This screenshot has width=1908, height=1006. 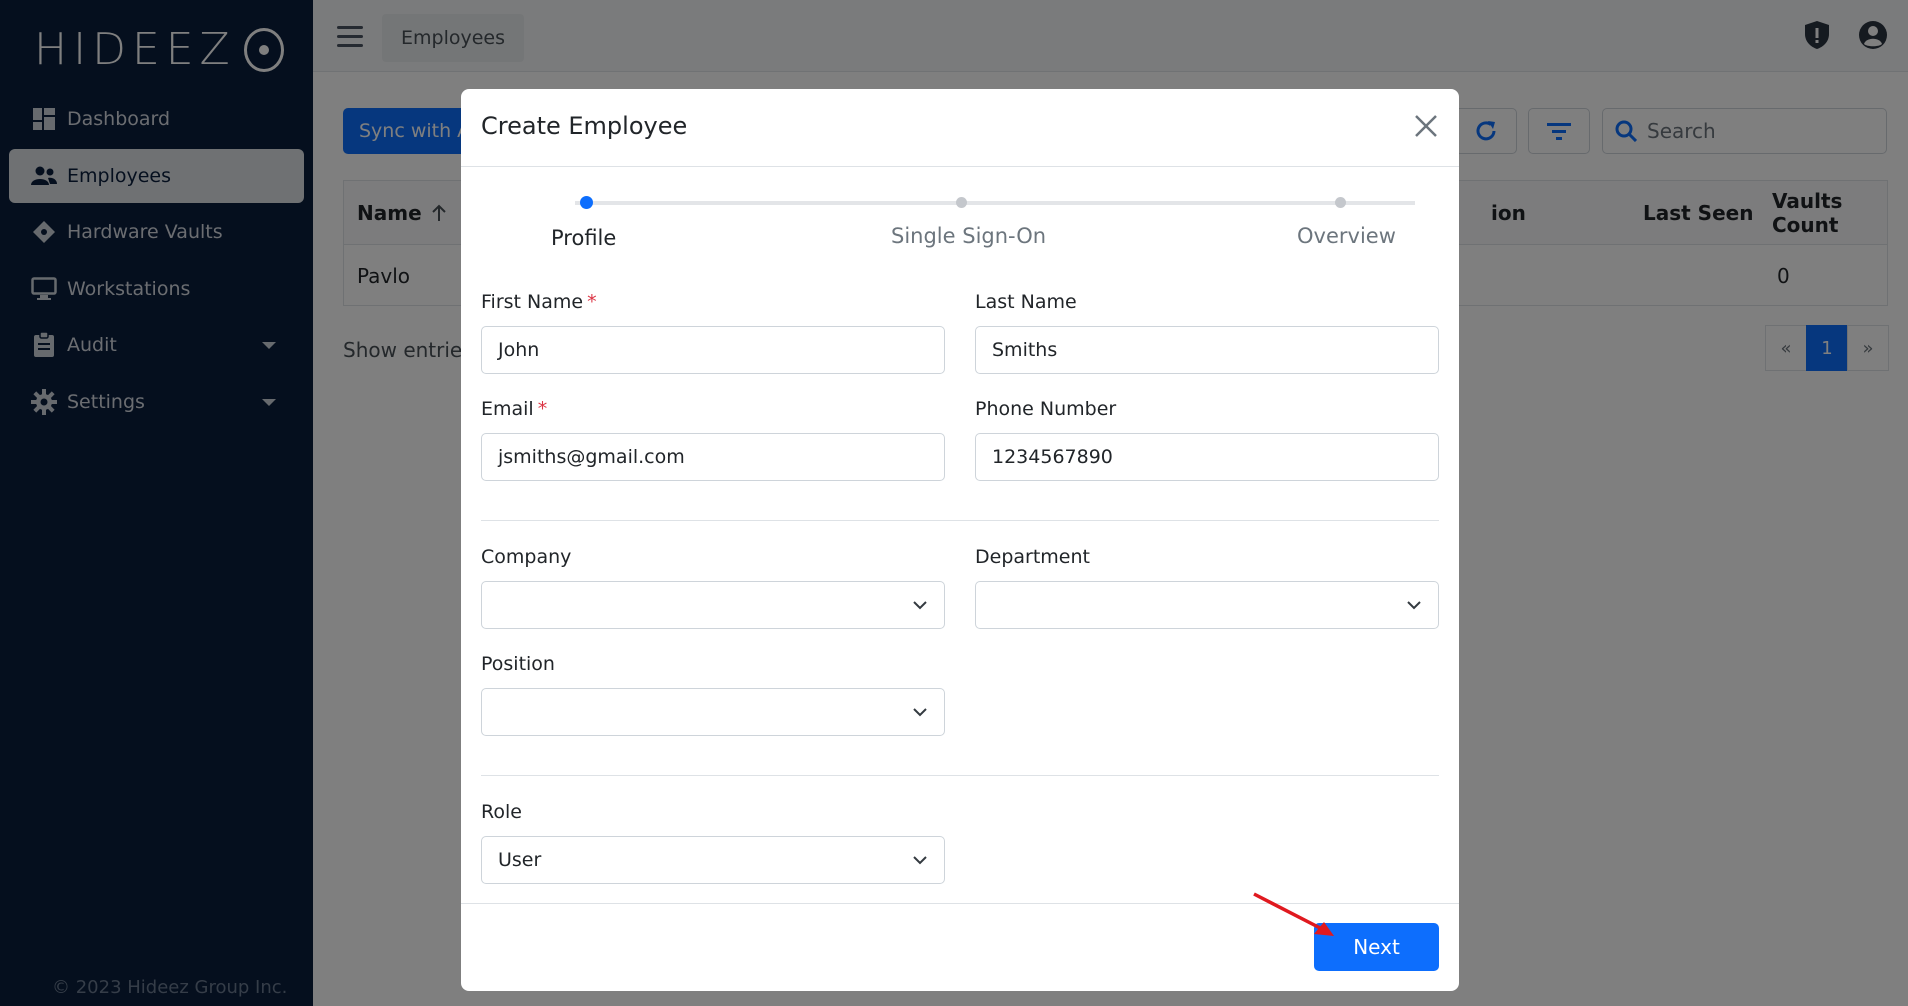 I want to click on label-text: First Name, so click(x=532, y=302).